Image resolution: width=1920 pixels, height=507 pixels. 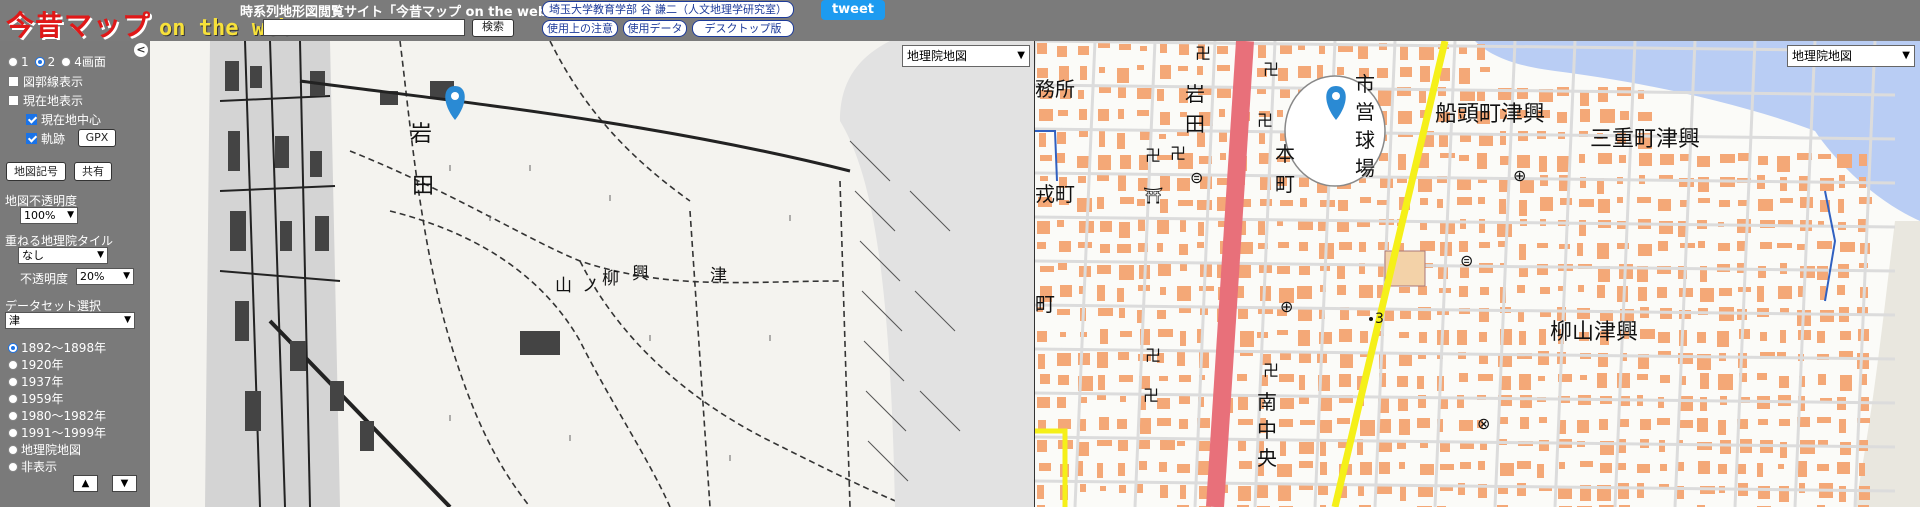 I want to click on period-row: 1991～1999年, so click(x=57, y=432).